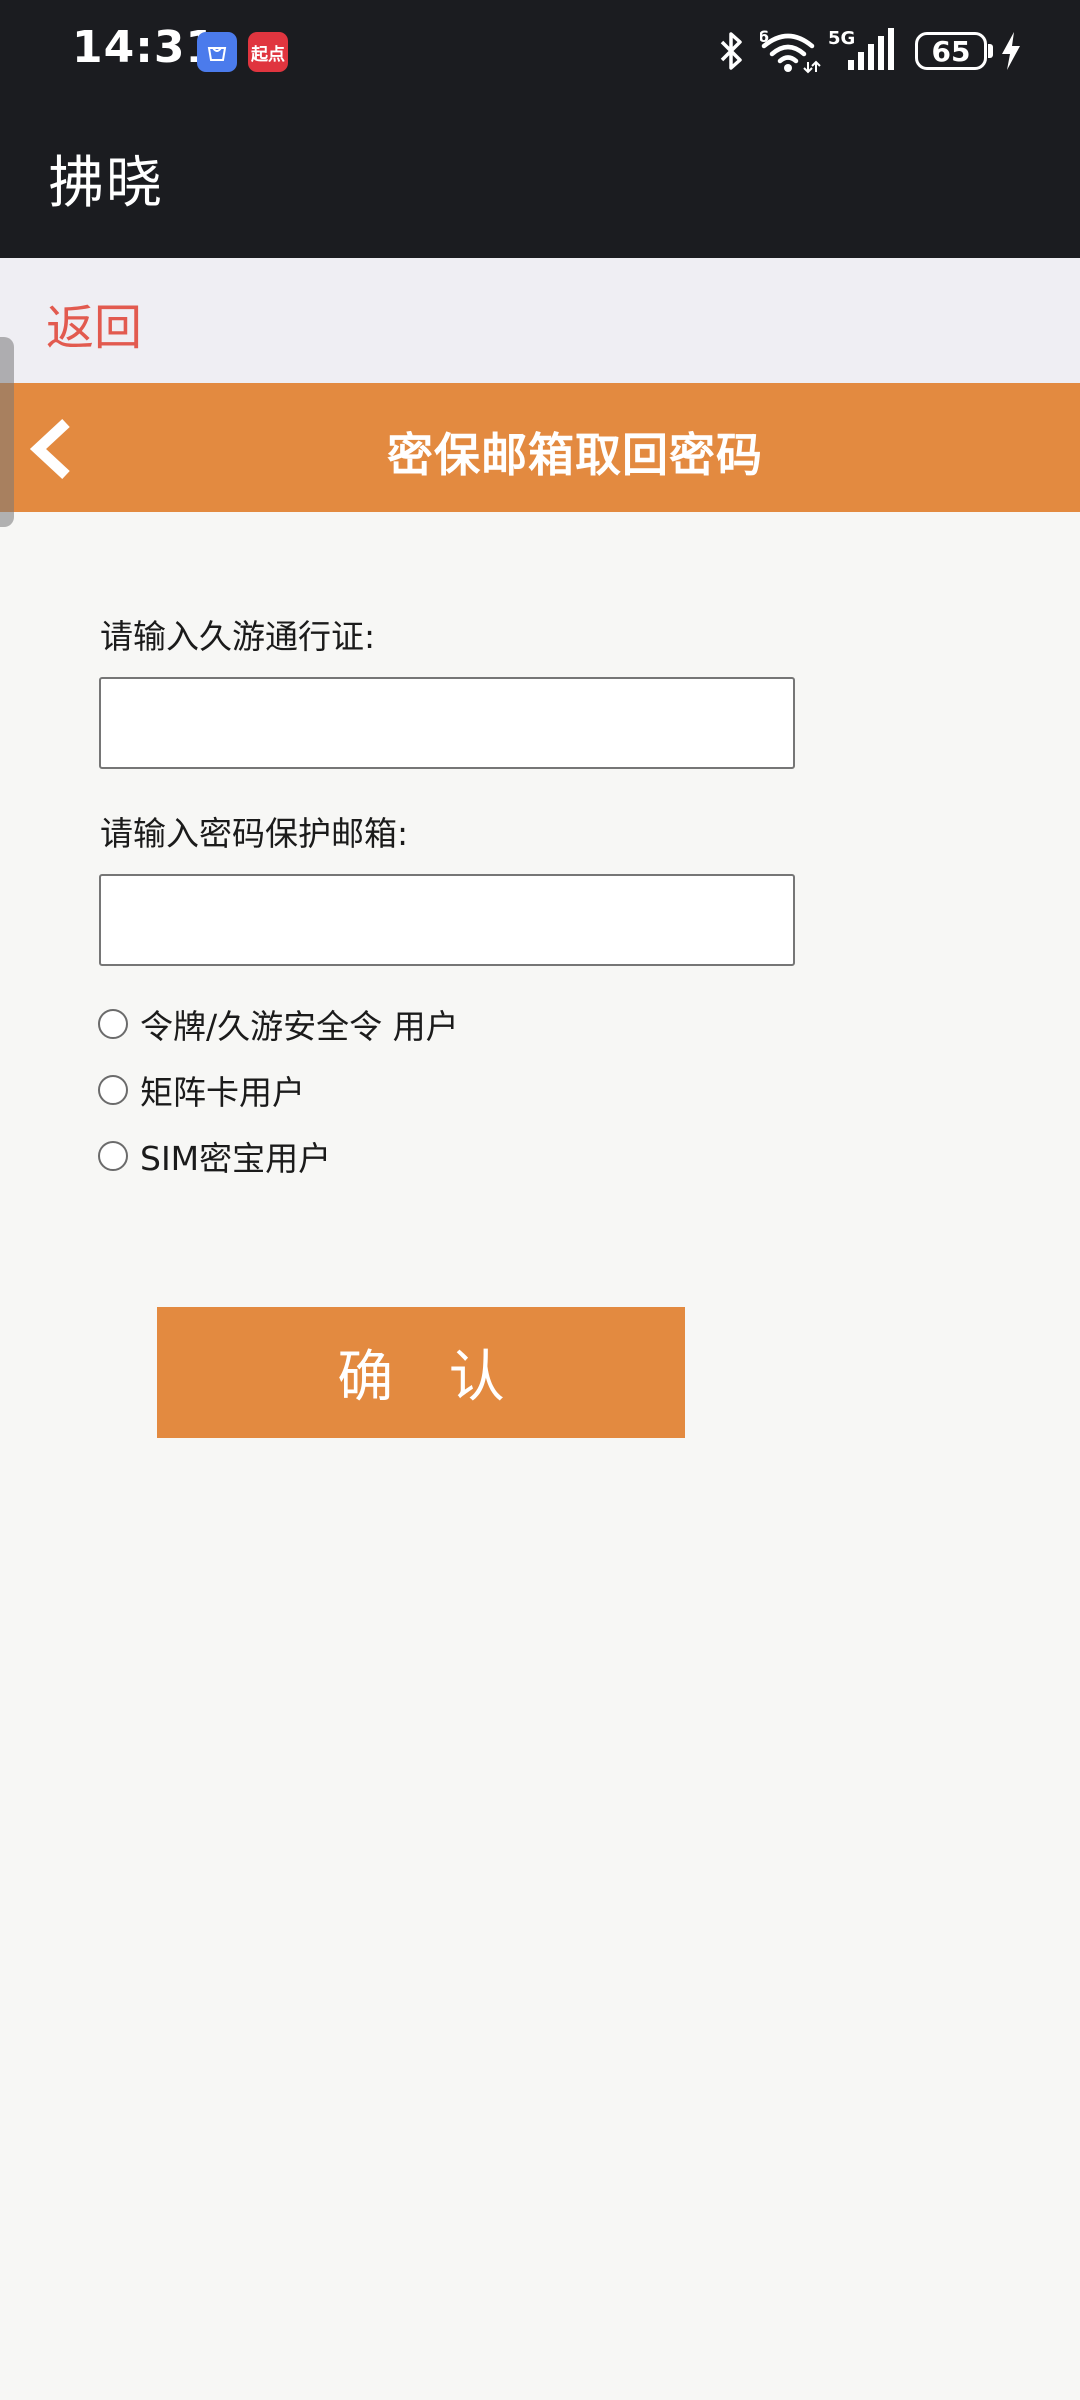 The width and height of the screenshot is (1080, 2400). Describe the element at coordinates (764, 37) in the screenshot. I see `wifi-badge: 6` at that location.